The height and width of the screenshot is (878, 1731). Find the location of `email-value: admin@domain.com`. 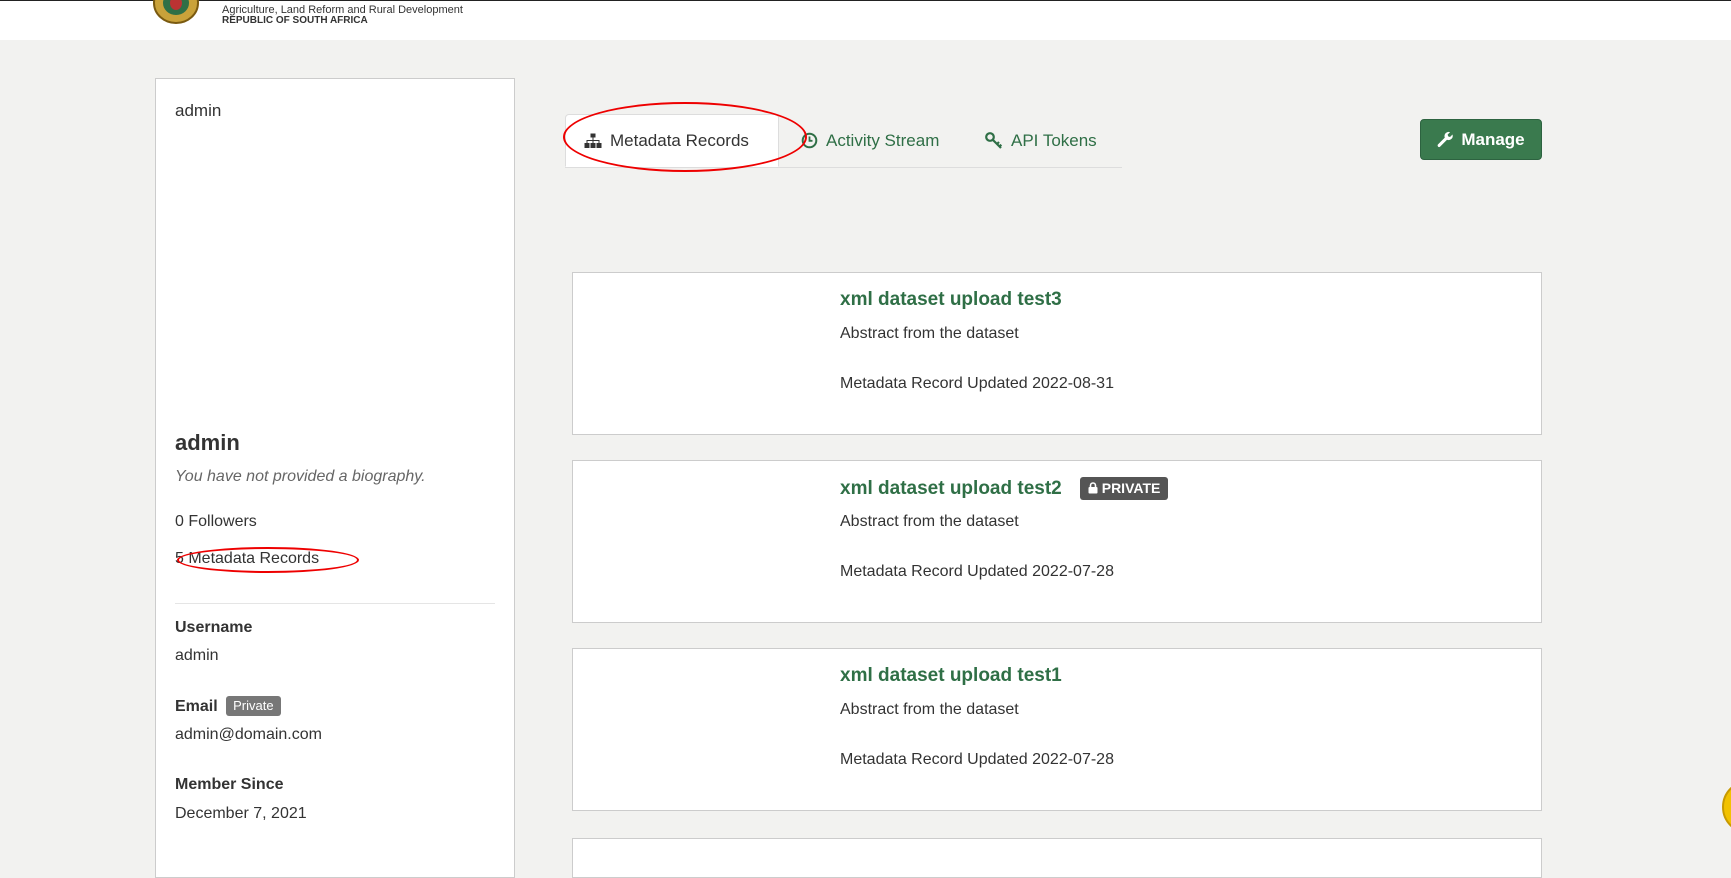

email-value: admin@domain.com is located at coordinates (248, 734).